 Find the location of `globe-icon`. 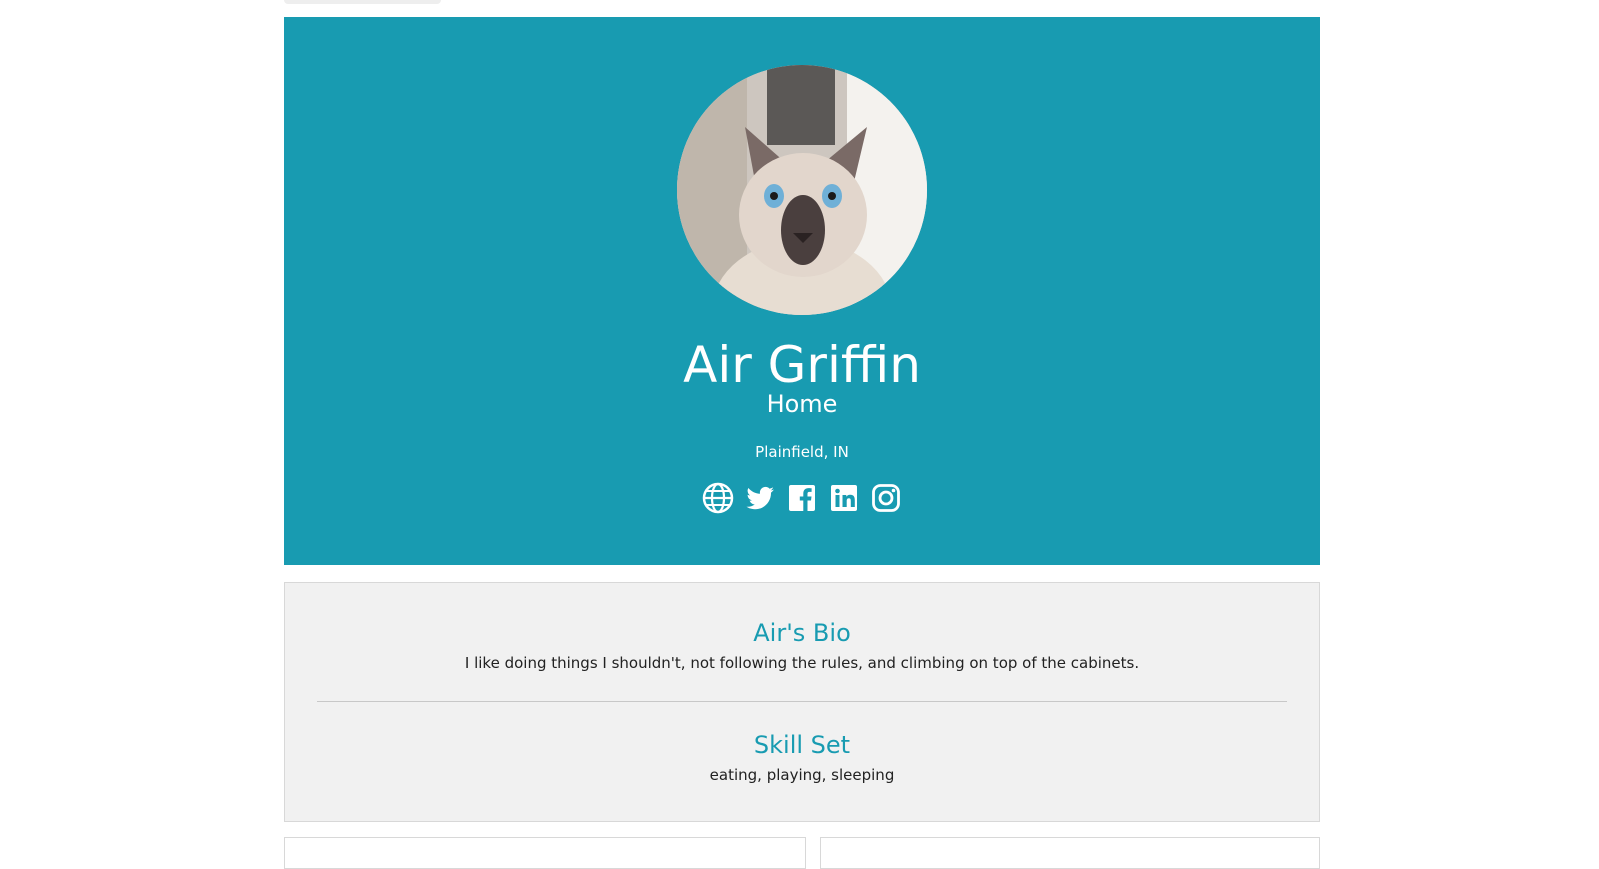

globe-icon is located at coordinates (718, 498).